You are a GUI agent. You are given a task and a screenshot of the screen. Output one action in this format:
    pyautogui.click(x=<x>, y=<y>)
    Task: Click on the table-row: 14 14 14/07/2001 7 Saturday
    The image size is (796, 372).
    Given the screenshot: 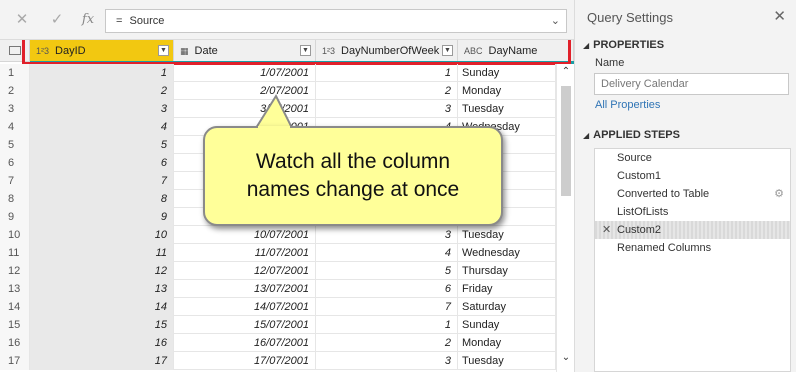 What is the action you would take?
    pyautogui.click(x=278, y=307)
    